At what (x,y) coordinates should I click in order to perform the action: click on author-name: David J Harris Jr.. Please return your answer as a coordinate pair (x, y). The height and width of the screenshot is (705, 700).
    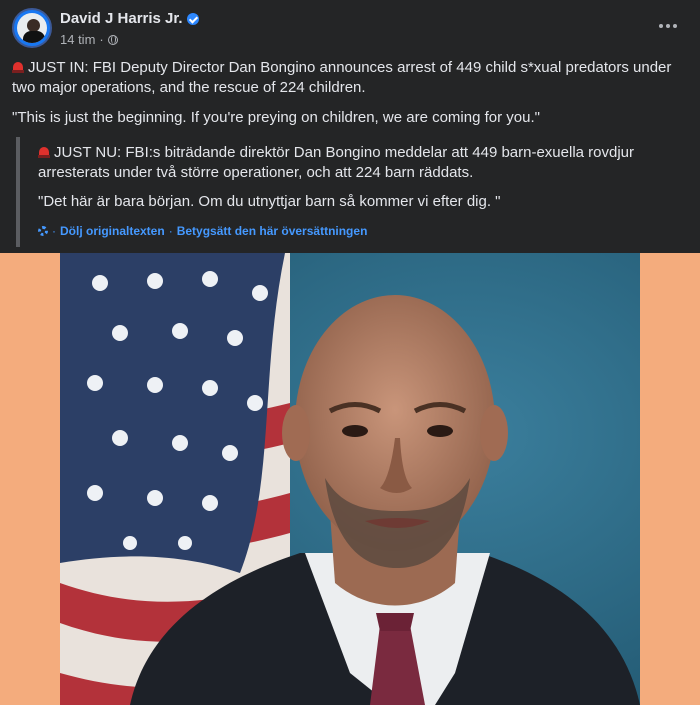
    Looking at the image, I should click on (121, 18).